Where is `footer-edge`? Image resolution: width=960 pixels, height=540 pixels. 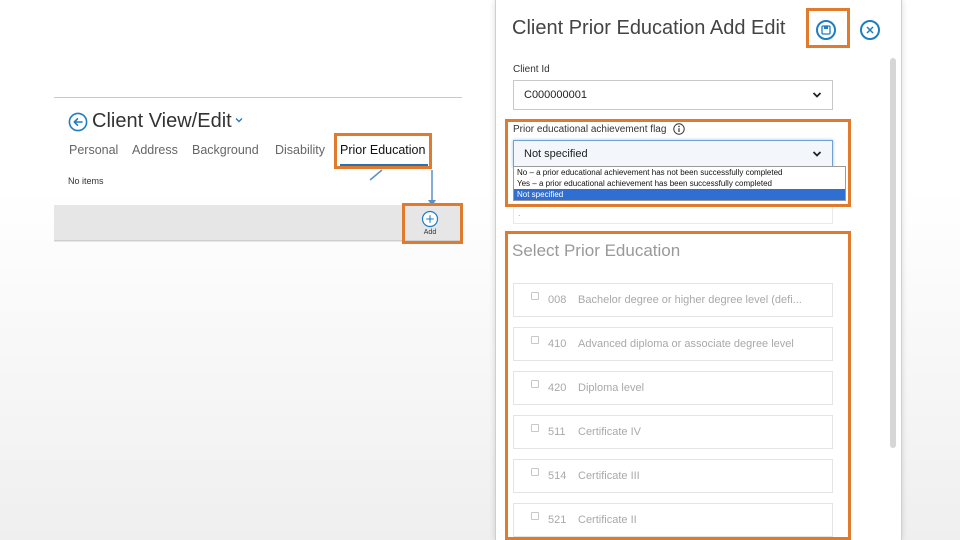 footer-edge is located at coordinates (258, 240).